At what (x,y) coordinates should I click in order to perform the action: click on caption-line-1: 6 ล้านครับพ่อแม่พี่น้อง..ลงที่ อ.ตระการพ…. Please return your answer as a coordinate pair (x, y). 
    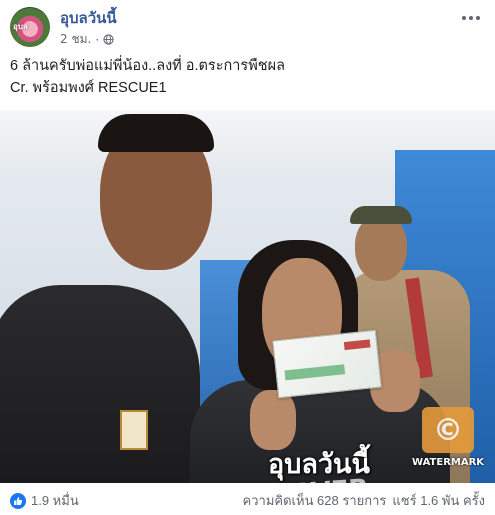
    Looking at the image, I should click on (147, 66).